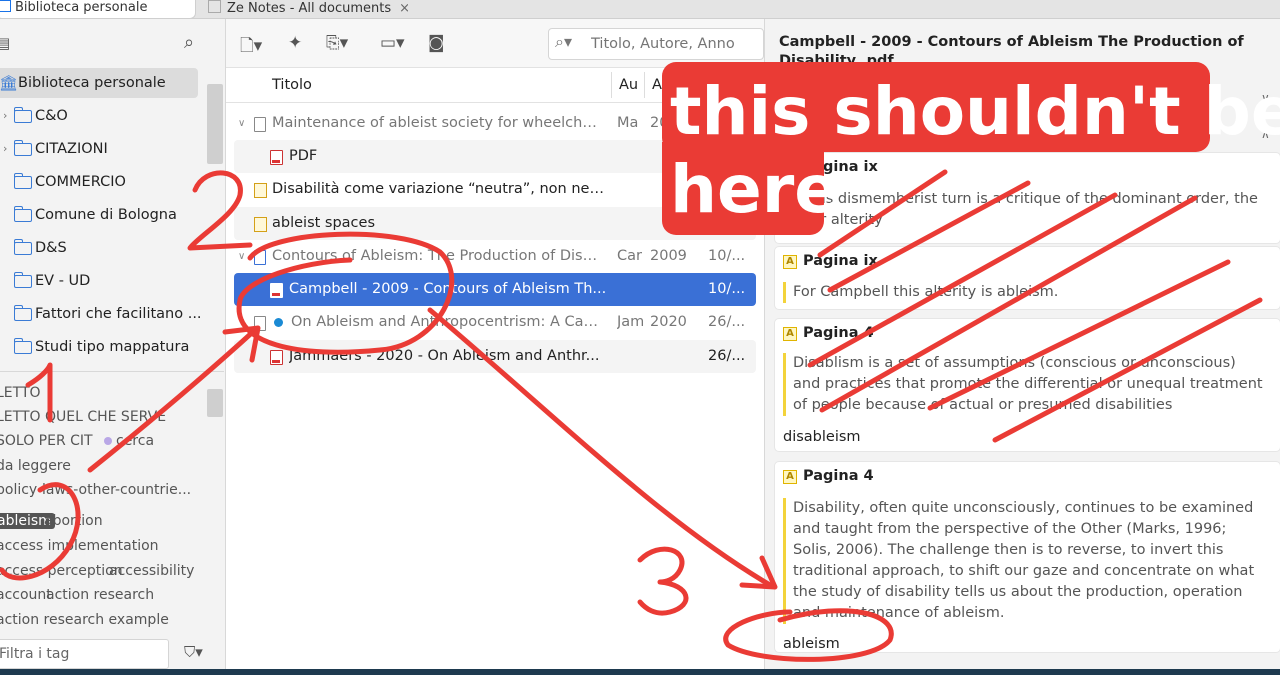 The width and height of the screenshot is (1280, 675). Describe the element at coordinates (600, 447) in the screenshot. I see `arrow-pdf-to-annotation` at that location.